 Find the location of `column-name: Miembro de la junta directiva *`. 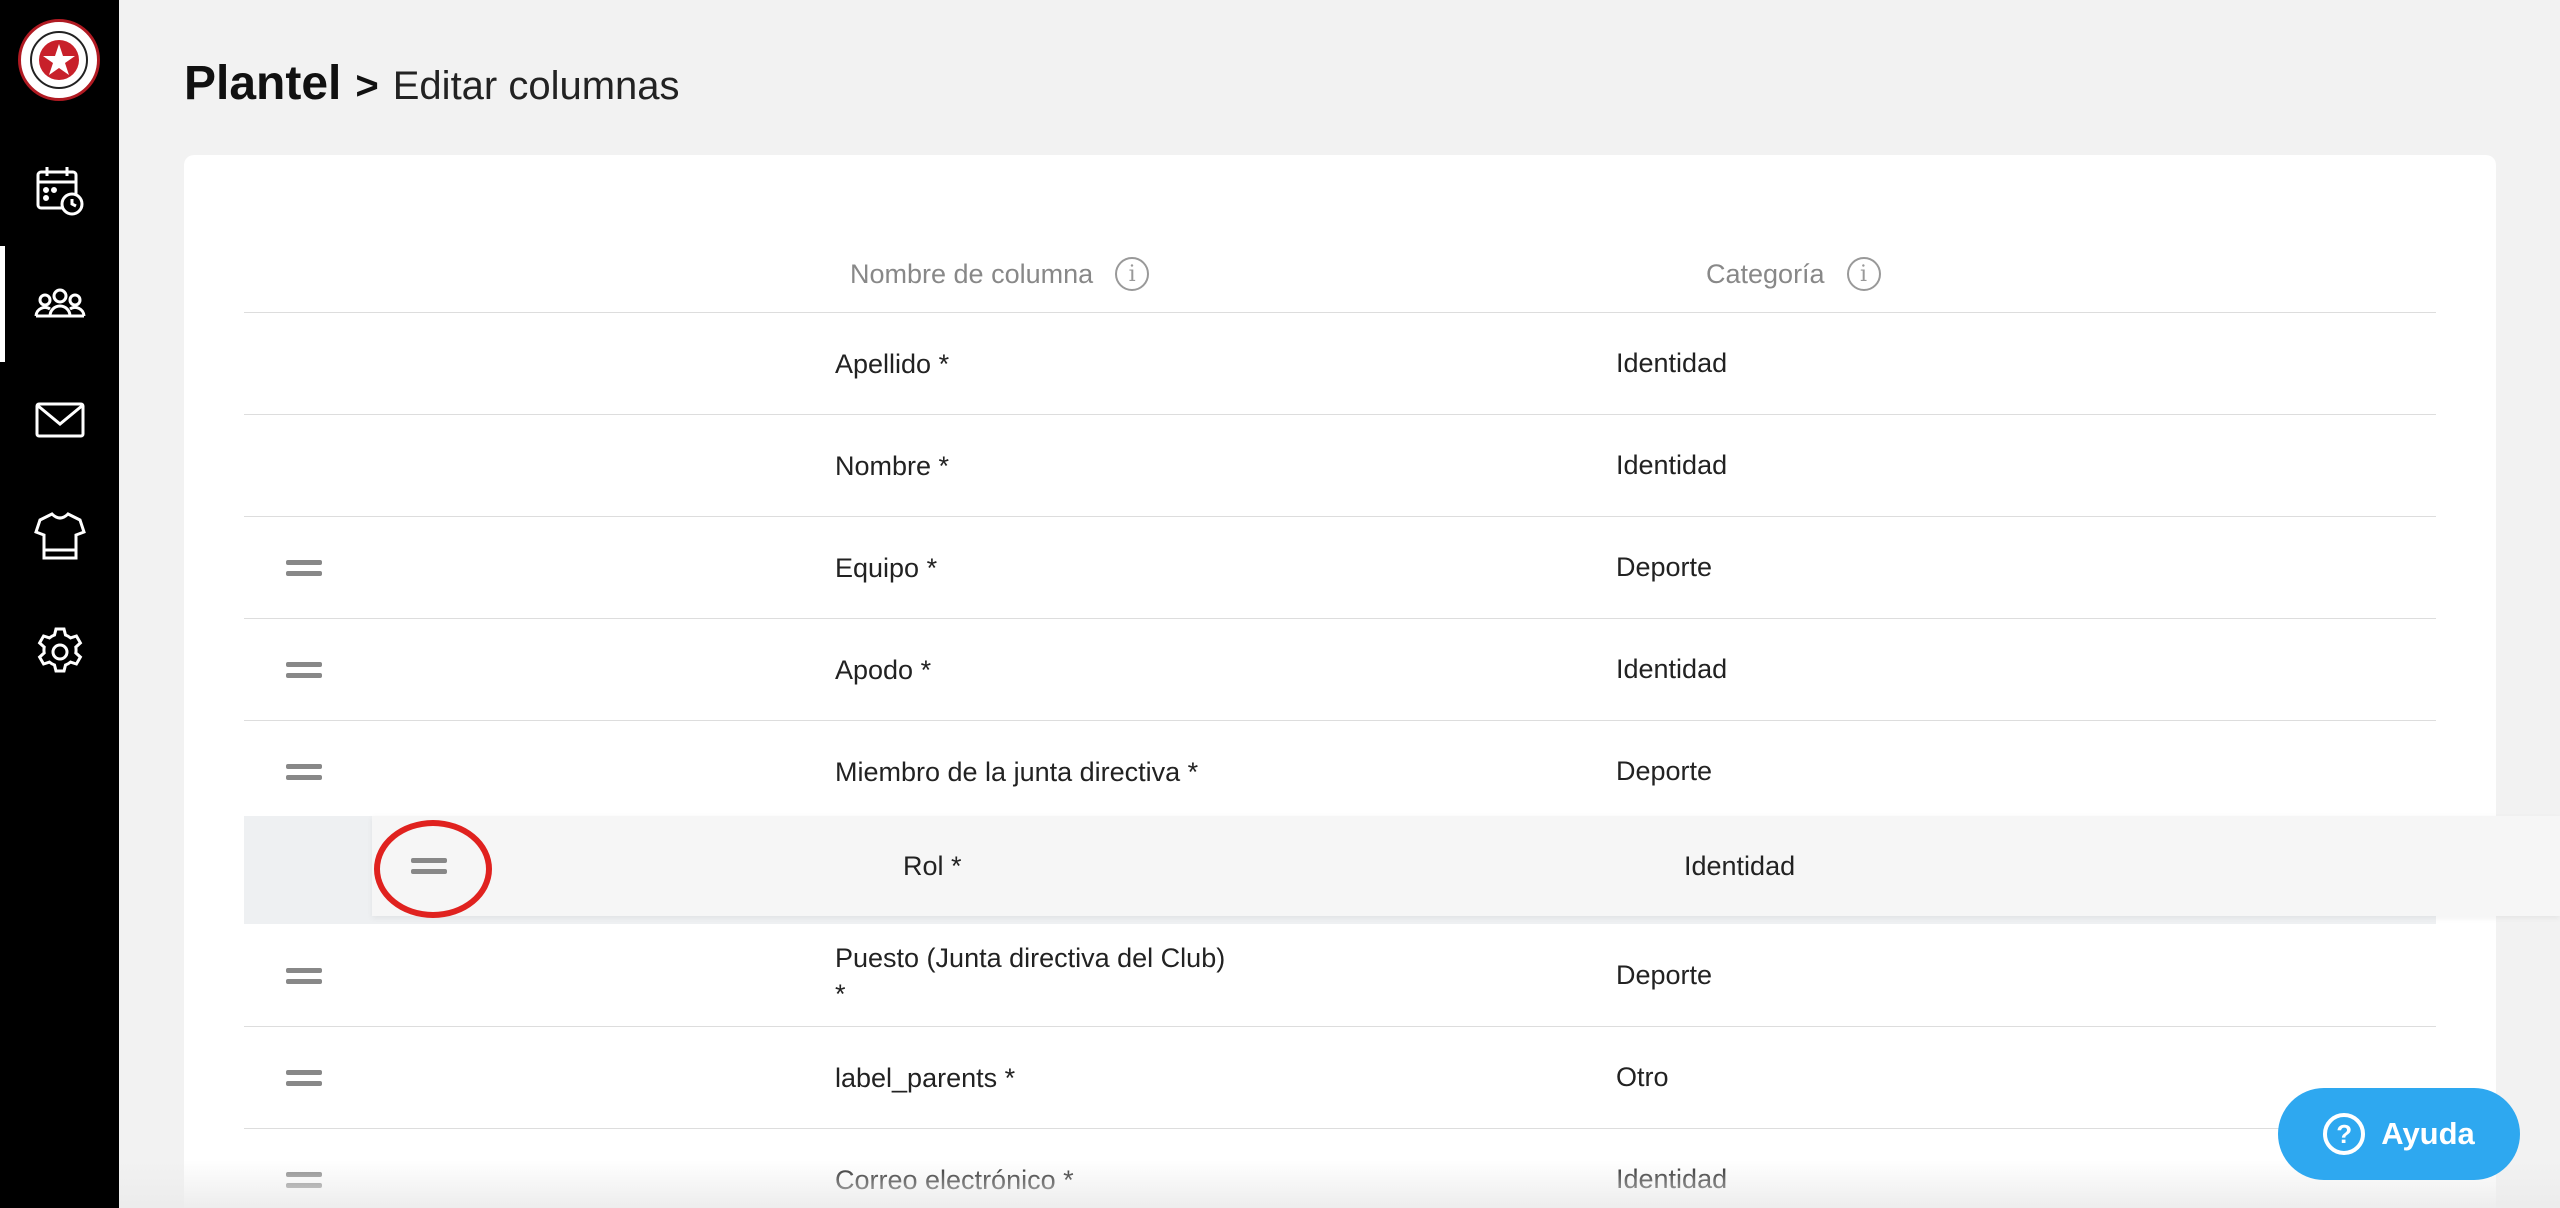

column-name: Miembro de la junta directiva * is located at coordinates (1017, 771).